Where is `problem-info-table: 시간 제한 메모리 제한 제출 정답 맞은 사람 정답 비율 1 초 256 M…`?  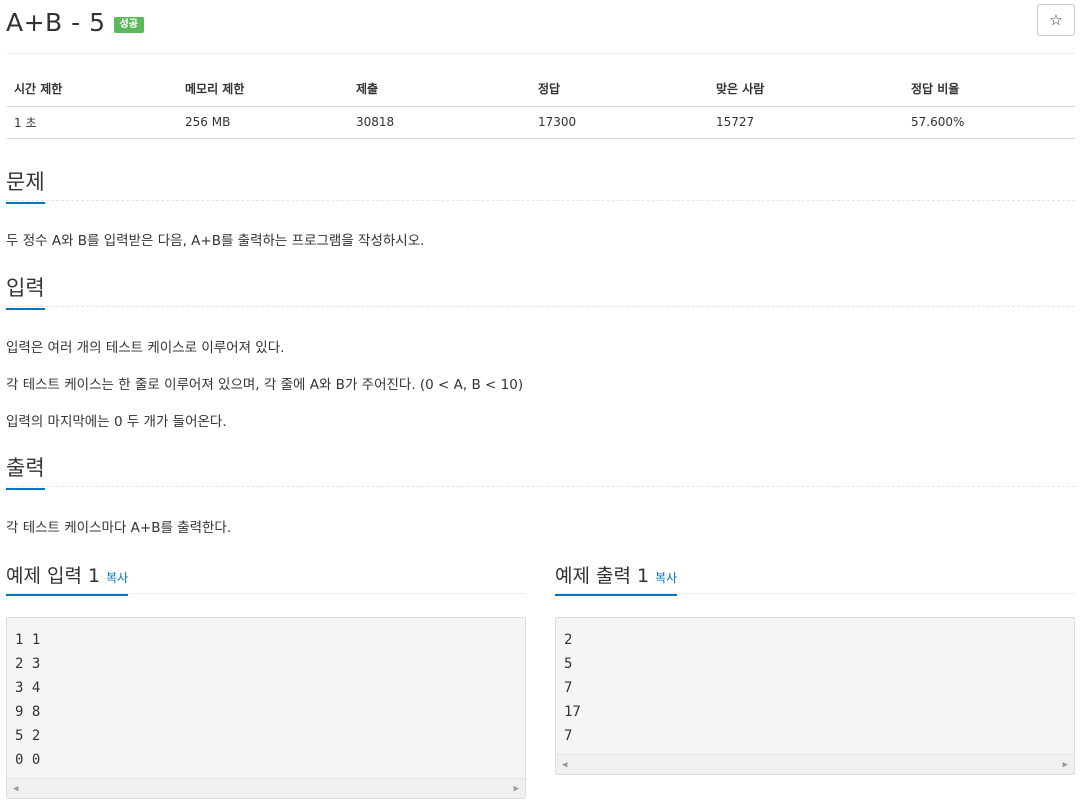 problem-info-table: 시간 제한 메모리 제한 제출 정답 맞은 사람 정답 비율 1 초 256 M… is located at coordinates (540, 105).